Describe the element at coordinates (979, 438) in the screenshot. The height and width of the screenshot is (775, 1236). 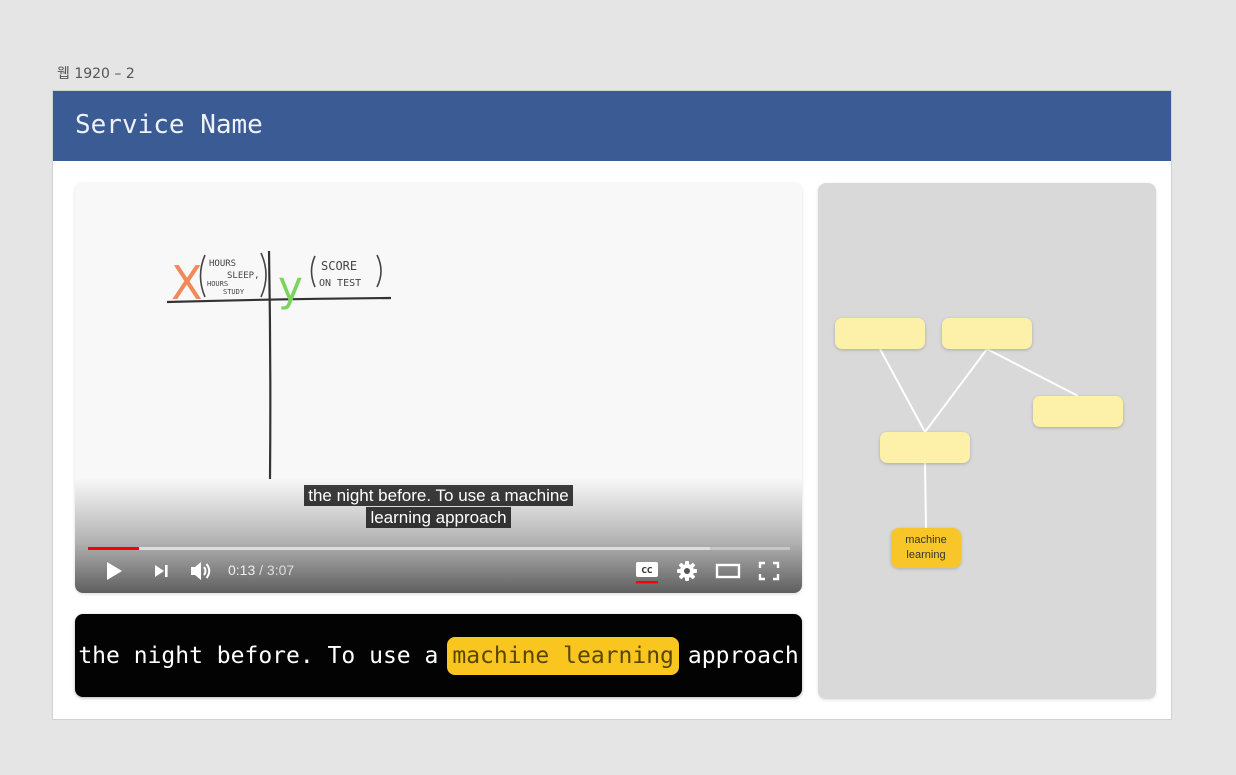
I see `concept-map-links` at that location.